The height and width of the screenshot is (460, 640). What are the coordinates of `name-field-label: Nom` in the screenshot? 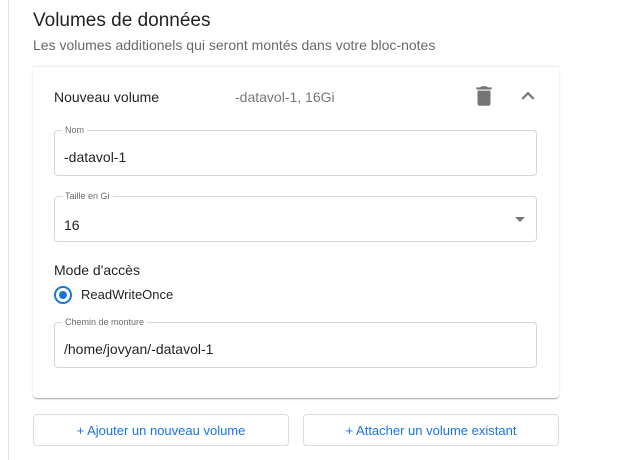 It's located at (75, 130).